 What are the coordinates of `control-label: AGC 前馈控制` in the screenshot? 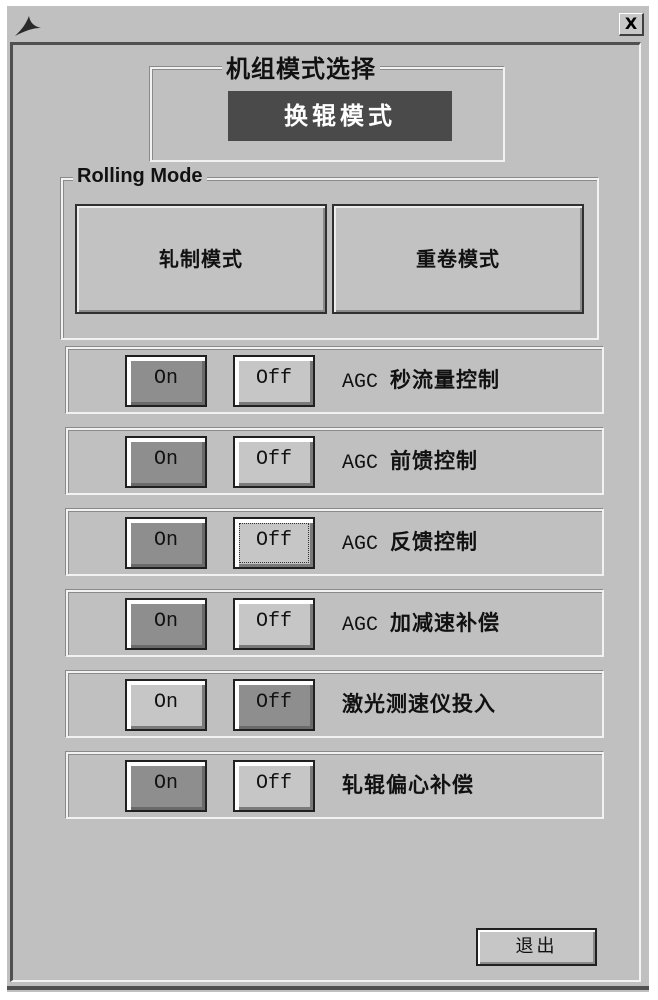 It's located at (410, 461).